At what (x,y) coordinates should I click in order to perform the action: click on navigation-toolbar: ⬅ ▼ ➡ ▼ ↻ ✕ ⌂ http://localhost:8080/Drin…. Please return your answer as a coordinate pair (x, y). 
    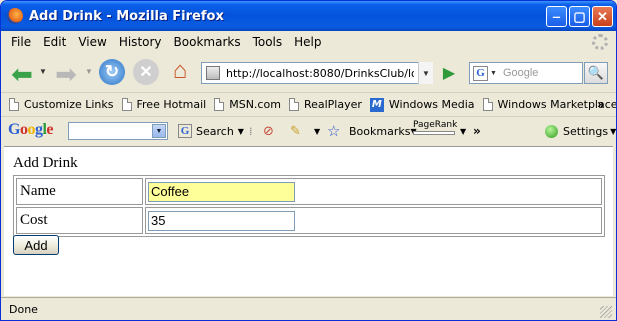
    Looking at the image, I should click on (308, 72).